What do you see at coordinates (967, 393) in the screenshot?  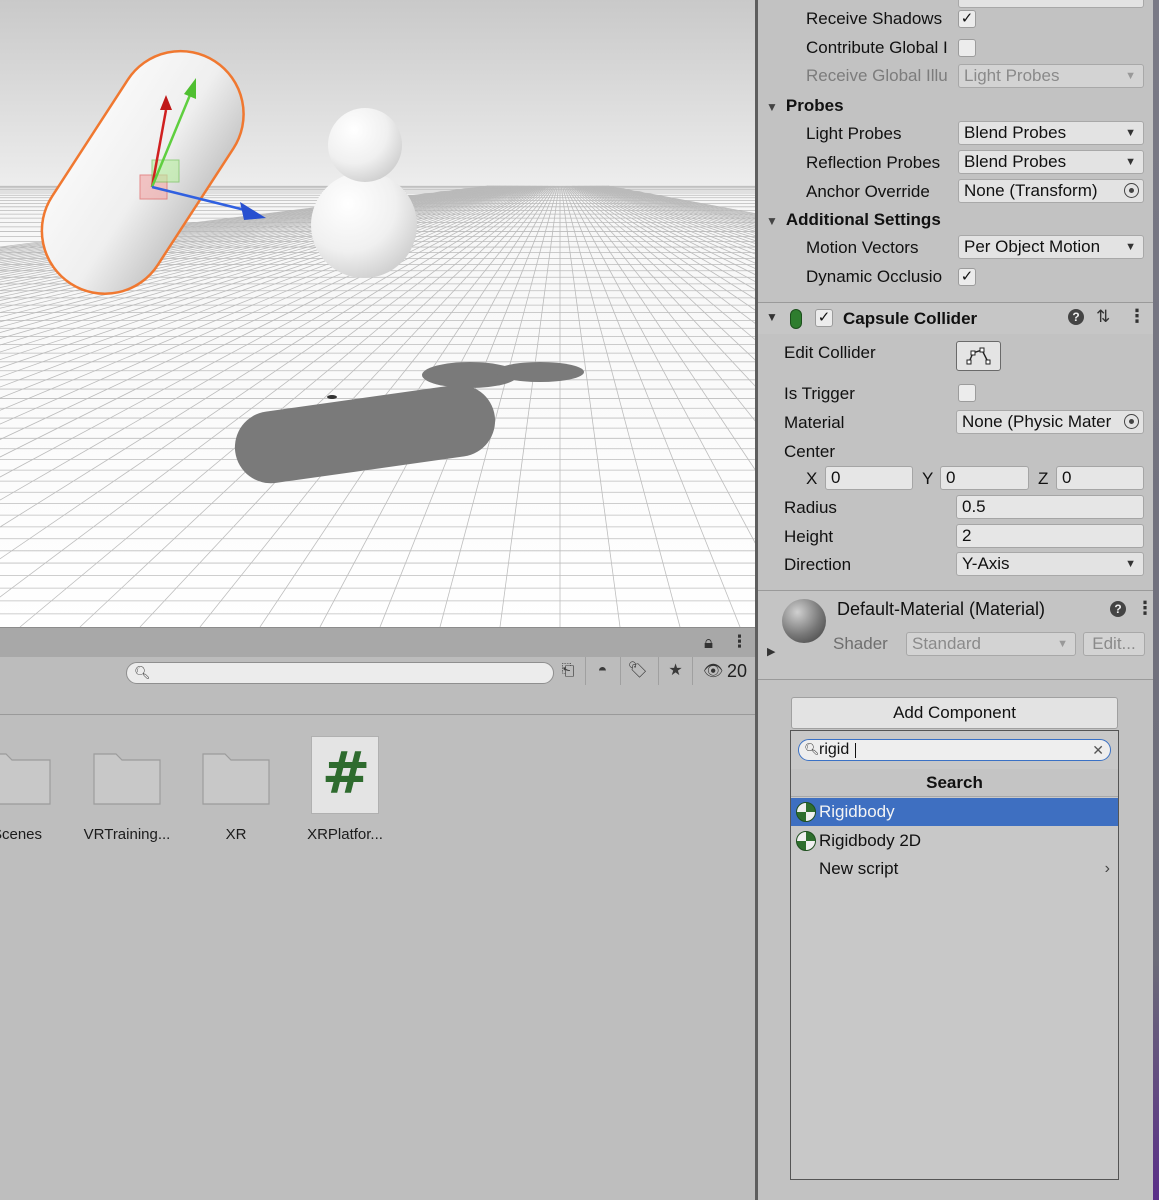 I see `is-trigger-checkbox` at bounding box center [967, 393].